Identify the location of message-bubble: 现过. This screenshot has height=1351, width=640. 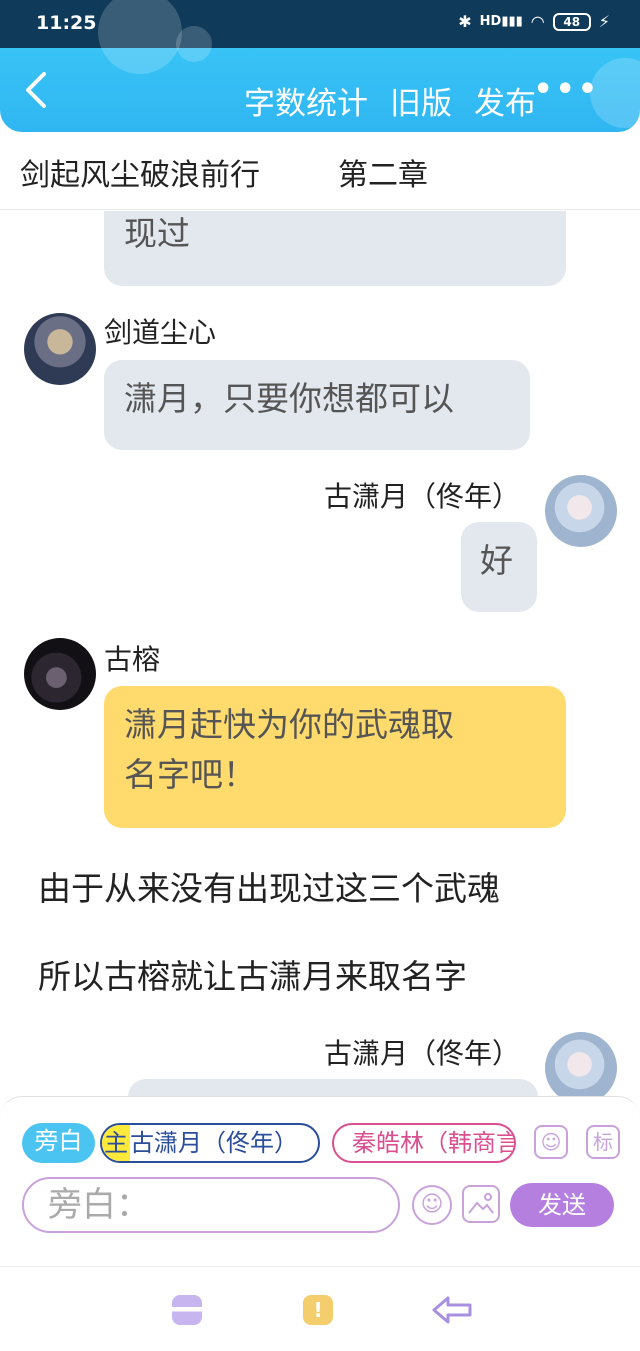
(335, 248).